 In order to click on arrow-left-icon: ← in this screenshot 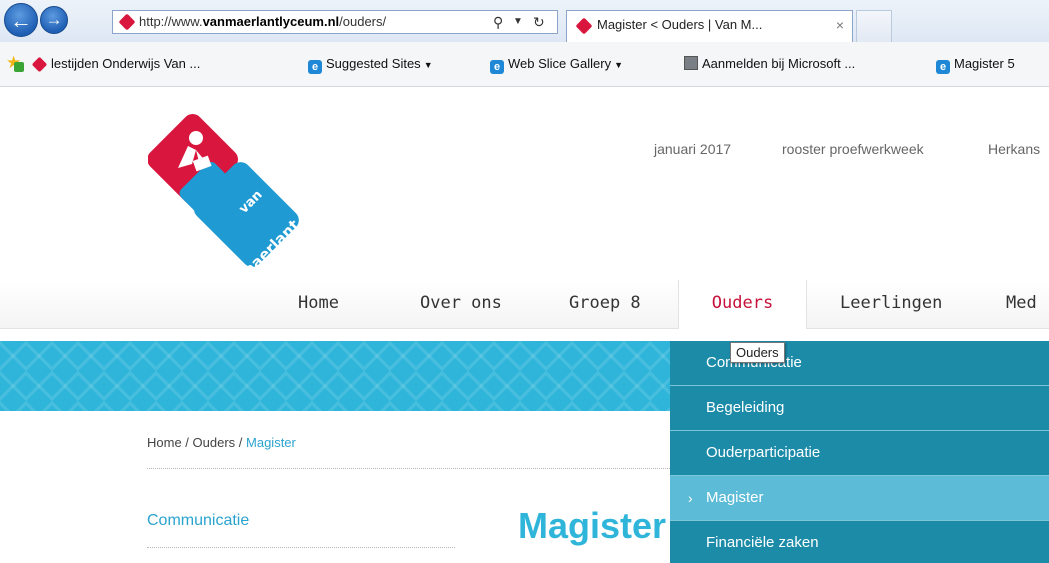, I will do `click(21, 20)`.